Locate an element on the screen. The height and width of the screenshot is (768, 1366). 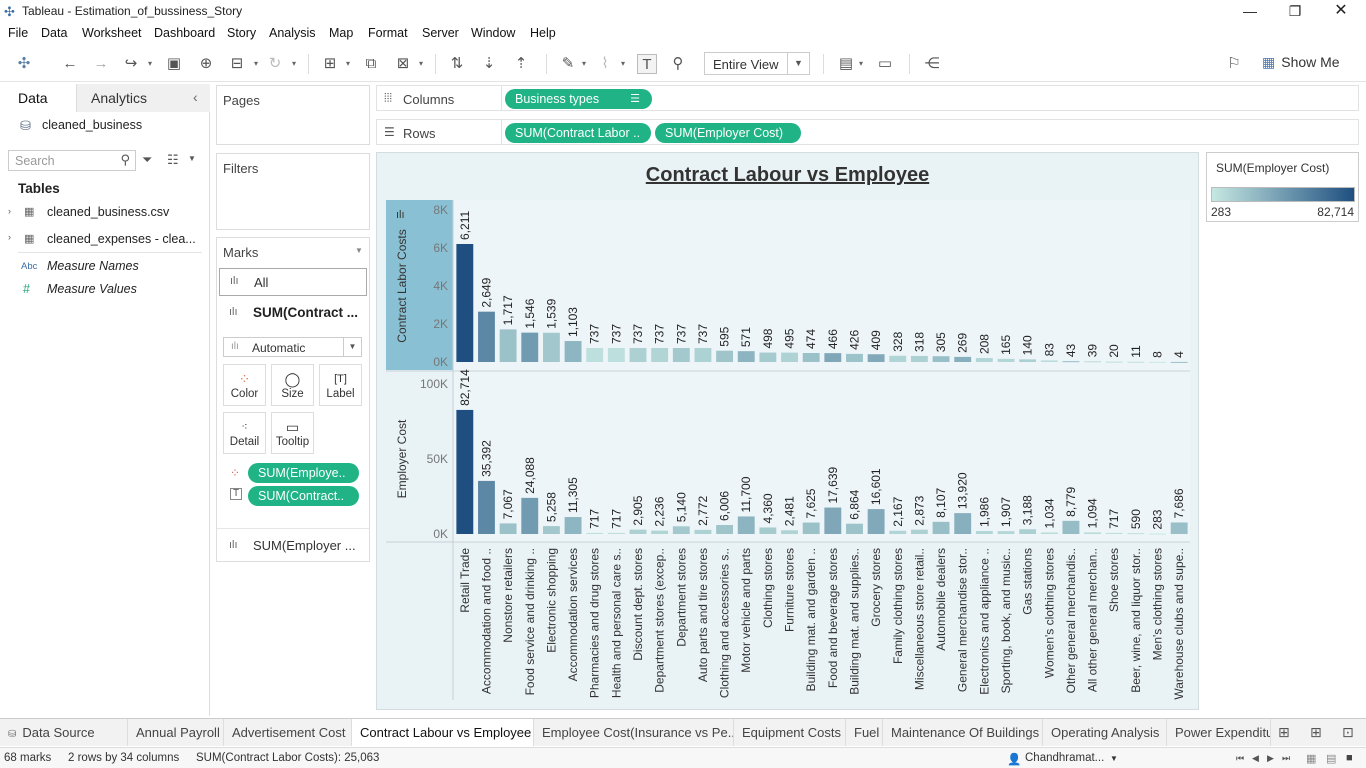
clear-sheet-icon: ⊠ is located at coordinates (403, 64).